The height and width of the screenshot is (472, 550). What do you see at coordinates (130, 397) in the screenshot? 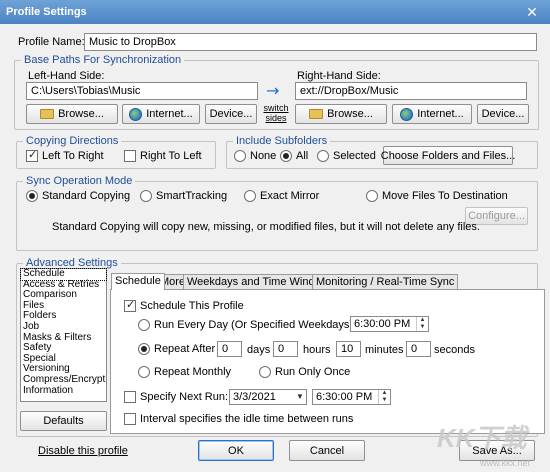
I see `checkbox-icon` at bounding box center [130, 397].